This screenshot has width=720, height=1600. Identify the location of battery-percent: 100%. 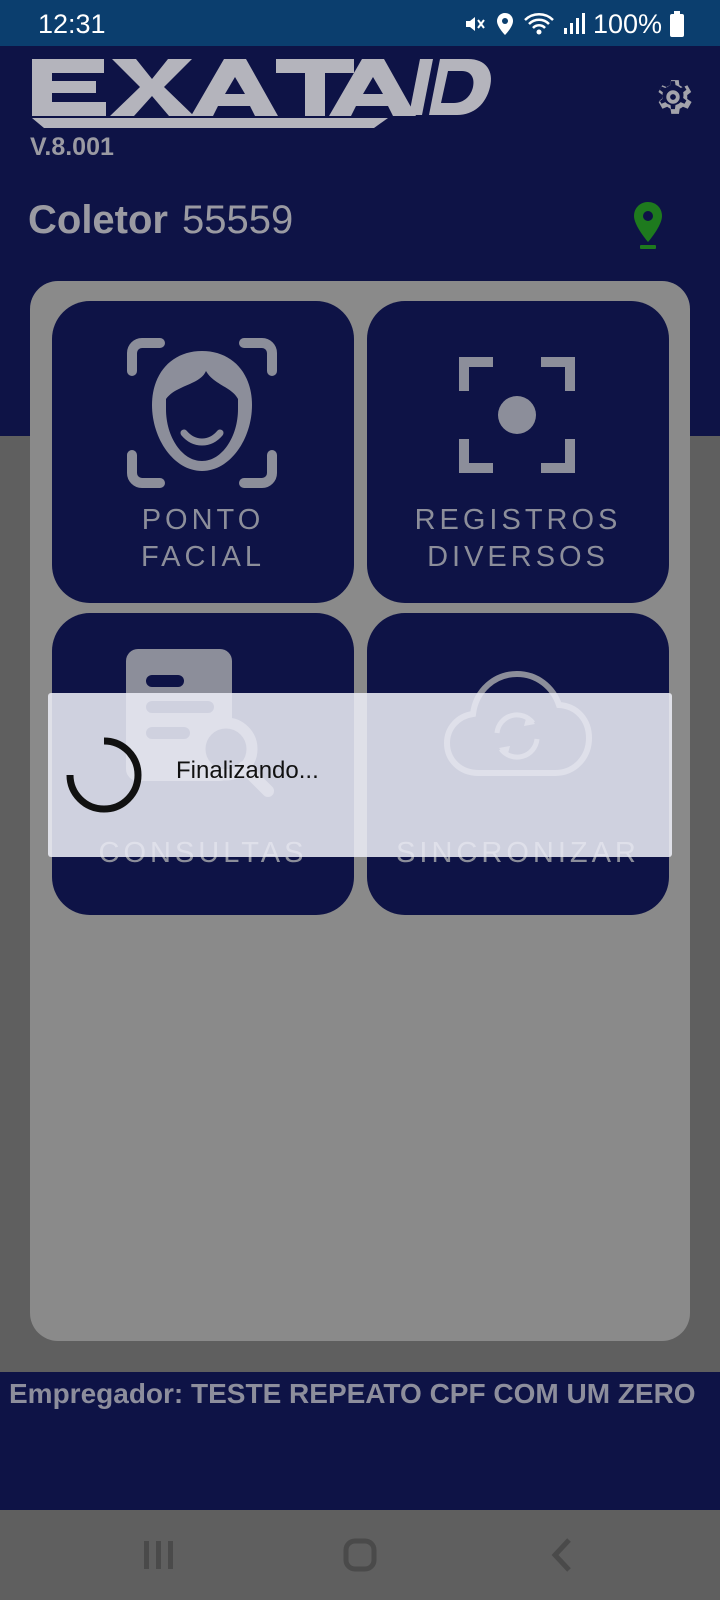
(627, 23).